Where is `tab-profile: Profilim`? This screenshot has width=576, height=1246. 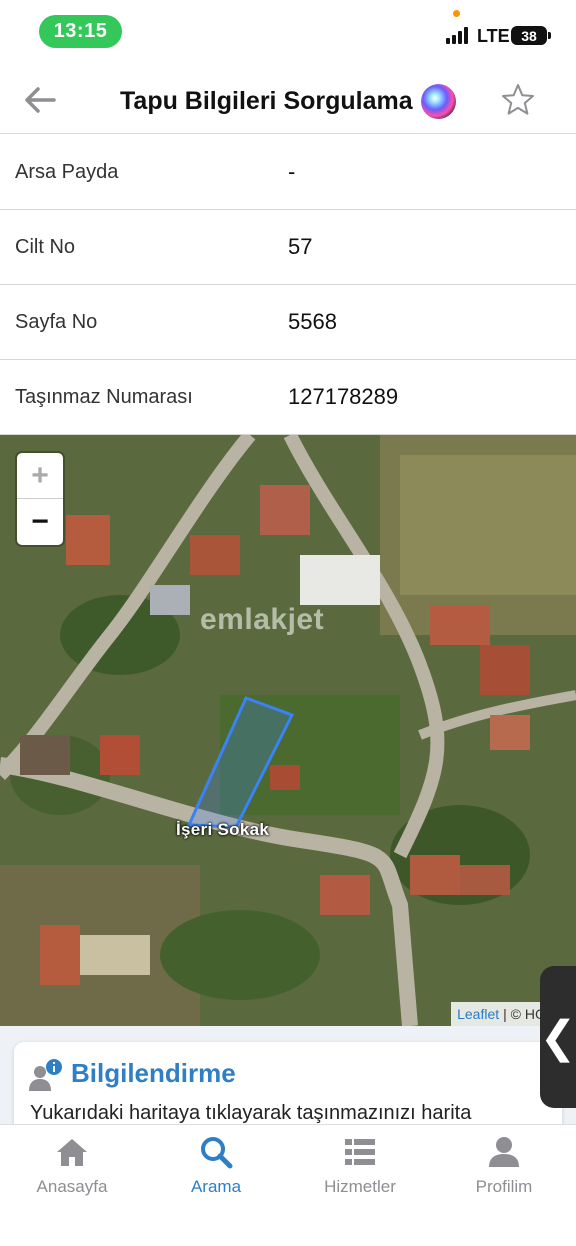 tab-profile: Profilim is located at coordinates (504, 1185).